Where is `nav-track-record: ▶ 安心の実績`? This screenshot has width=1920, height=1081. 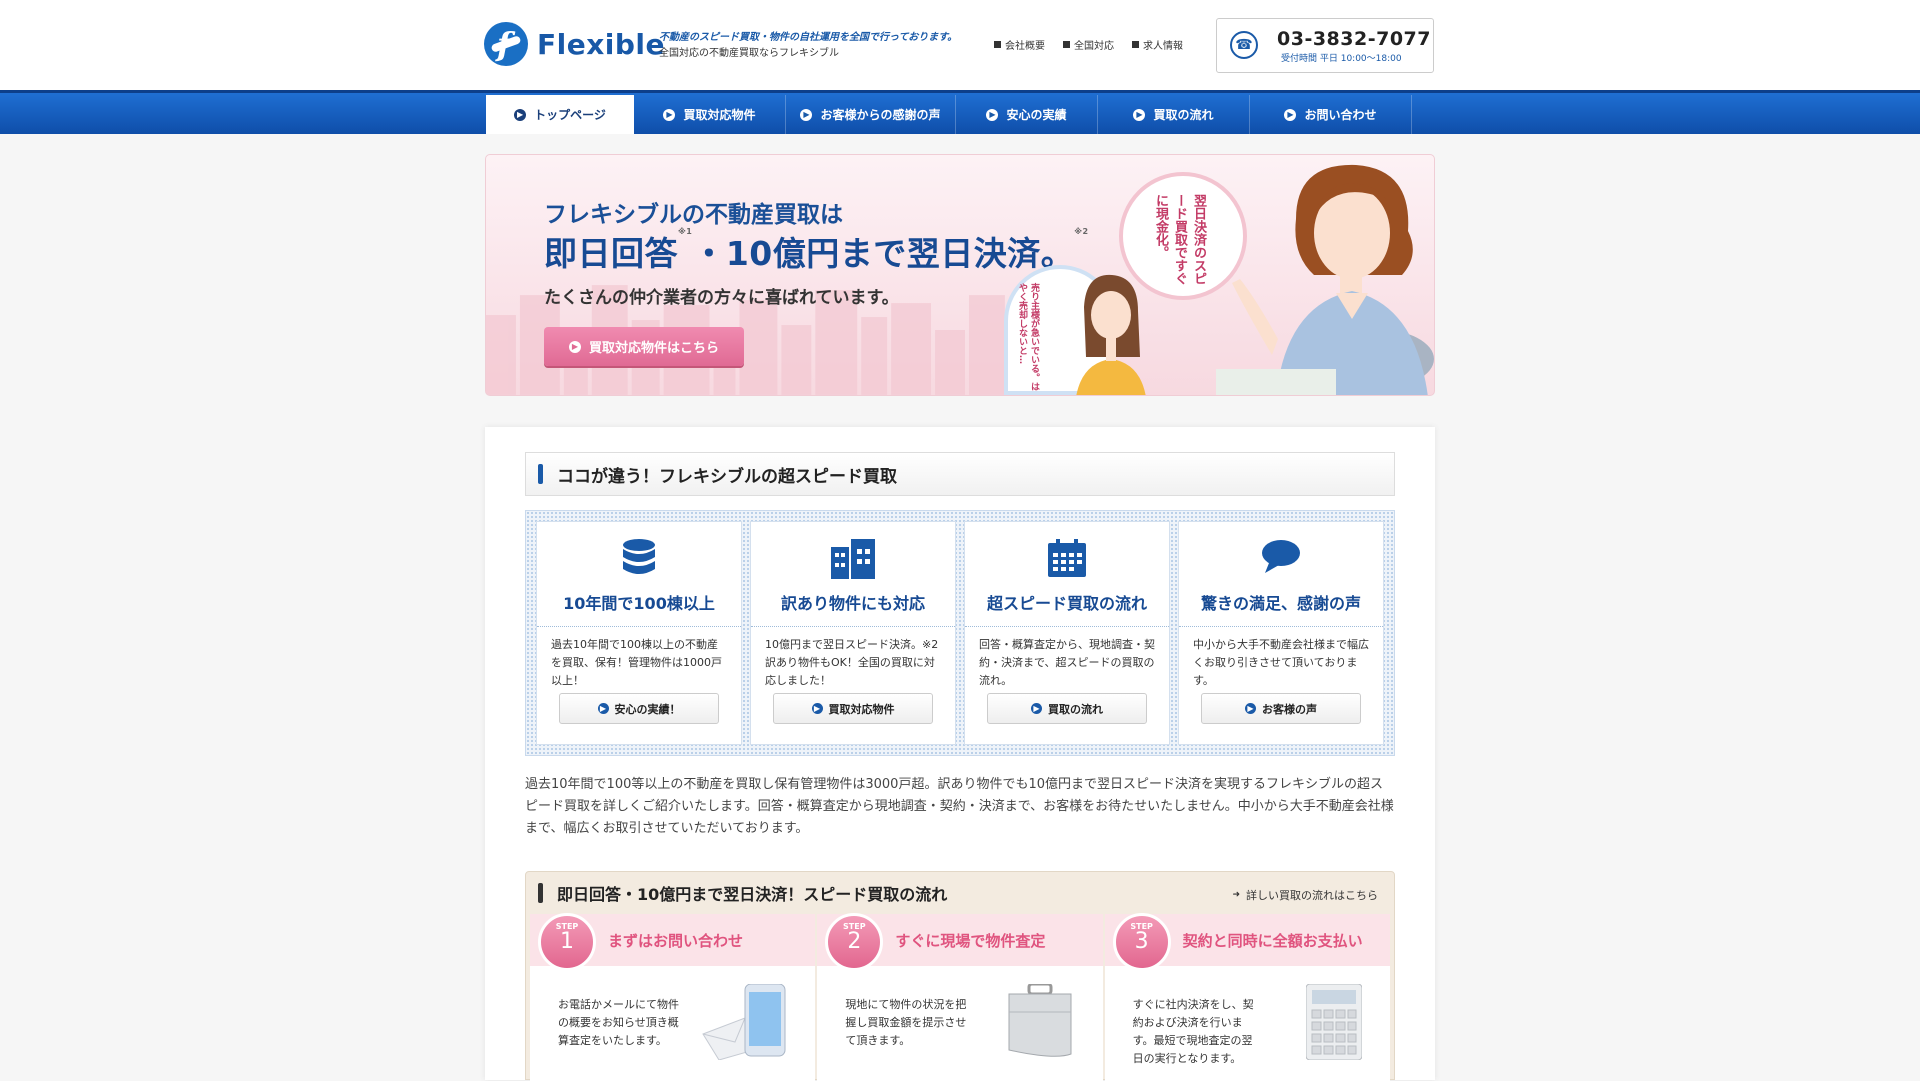
nav-track-record: ▶ 安心の実績 is located at coordinates (1027, 114).